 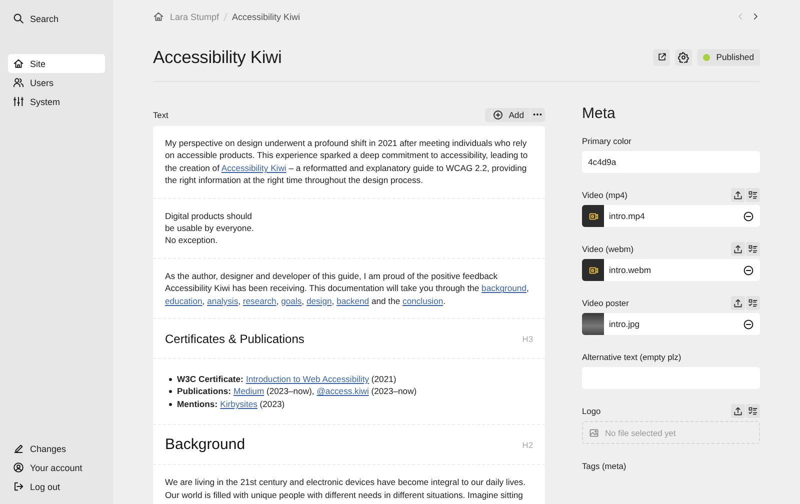 I want to click on field-label: Alternative text (empty plz), so click(x=632, y=357).